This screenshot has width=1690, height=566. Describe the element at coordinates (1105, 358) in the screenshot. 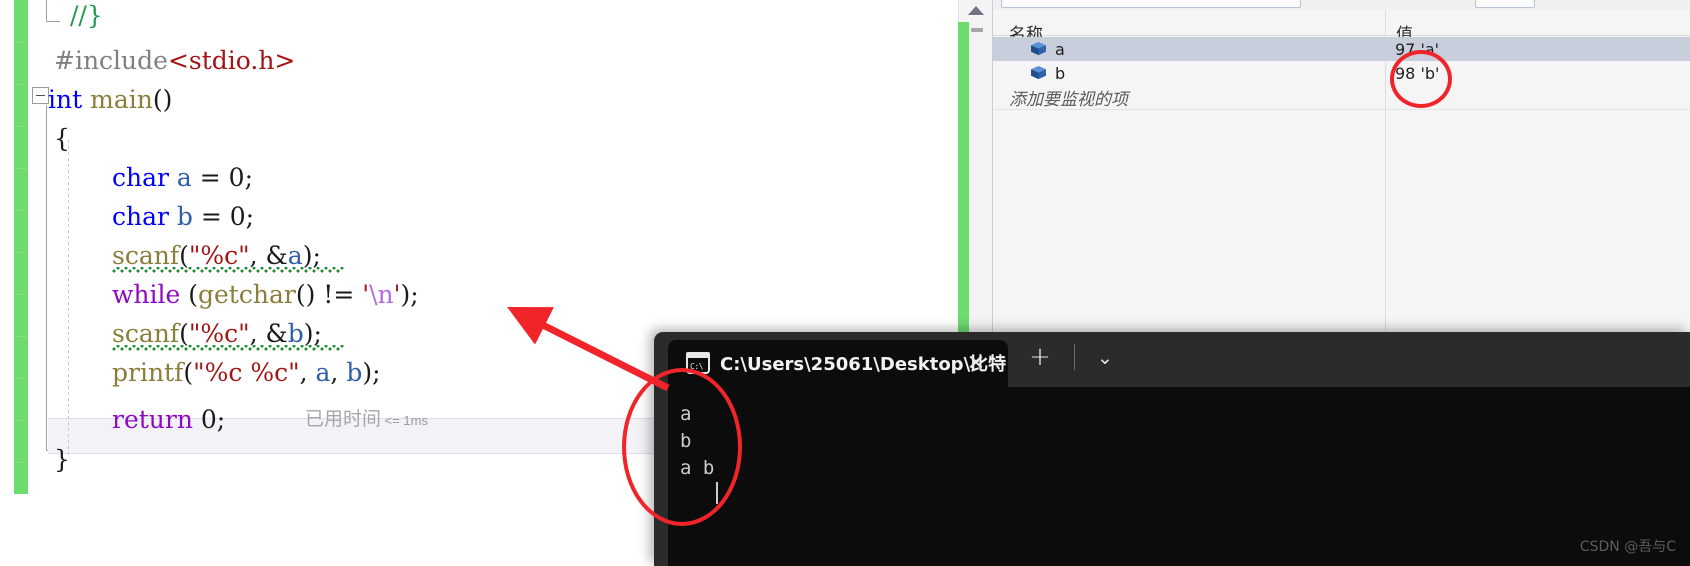

I see `chevron-down-icon: ⌄` at that location.